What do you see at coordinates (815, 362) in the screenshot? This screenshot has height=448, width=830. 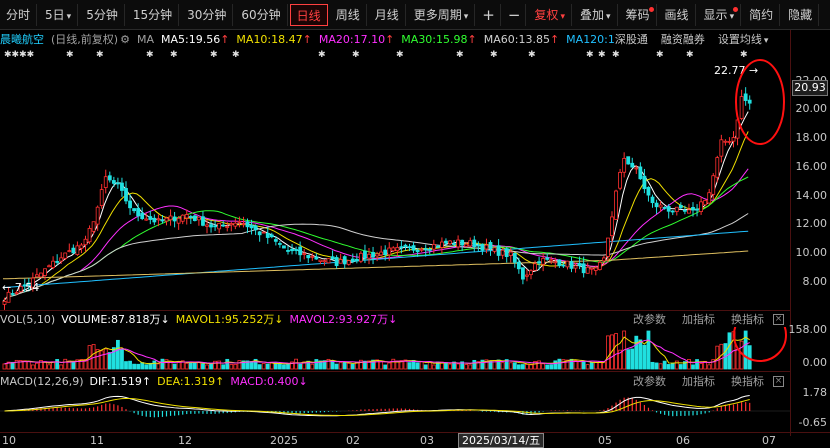 I see `vol-tick: 0.00` at bounding box center [815, 362].